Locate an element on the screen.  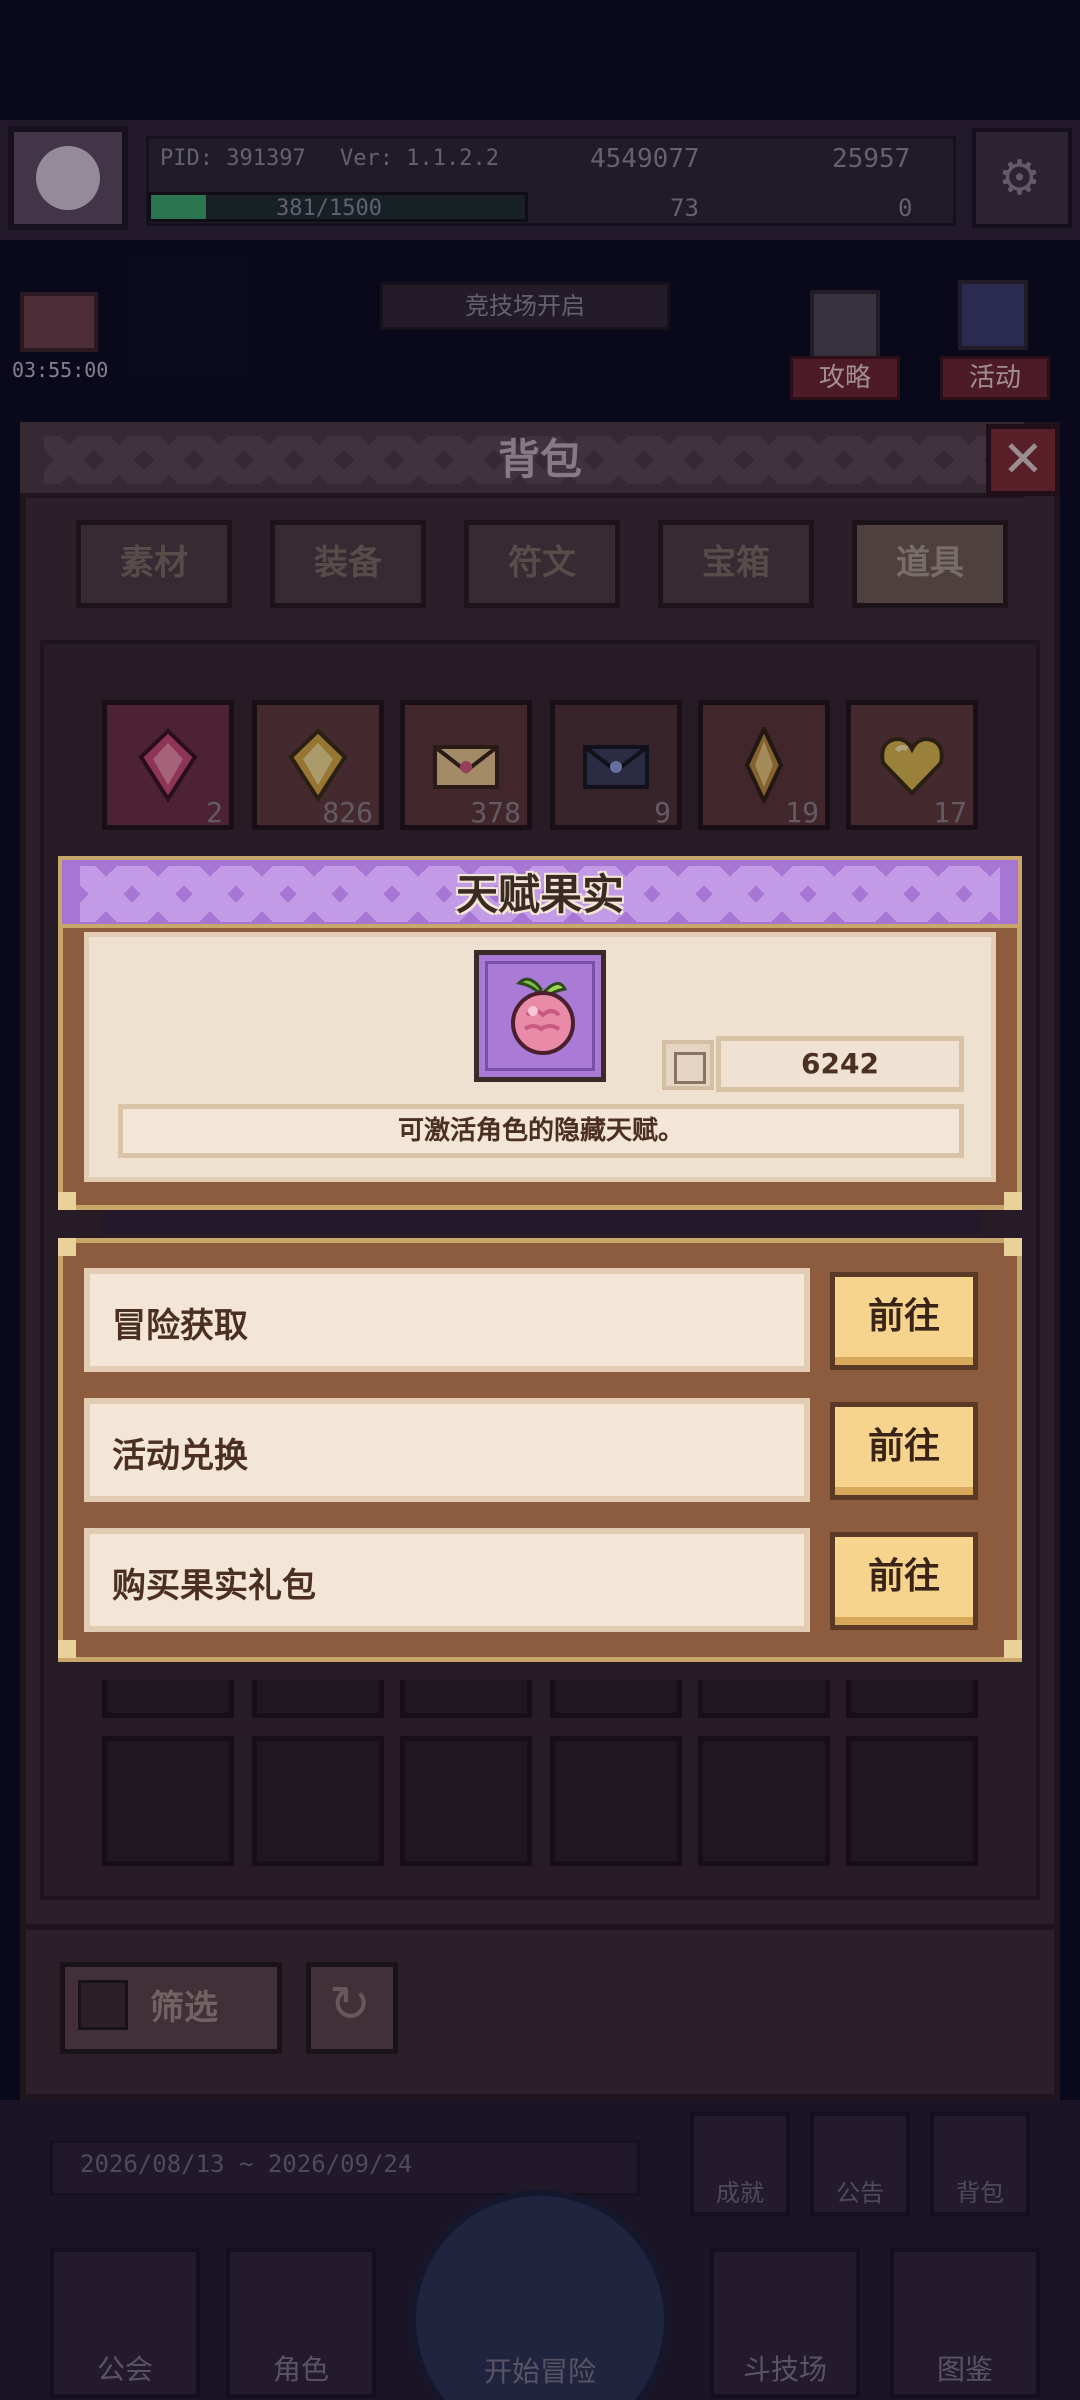
item-icon-frame is located at coordinates (540, 1016).